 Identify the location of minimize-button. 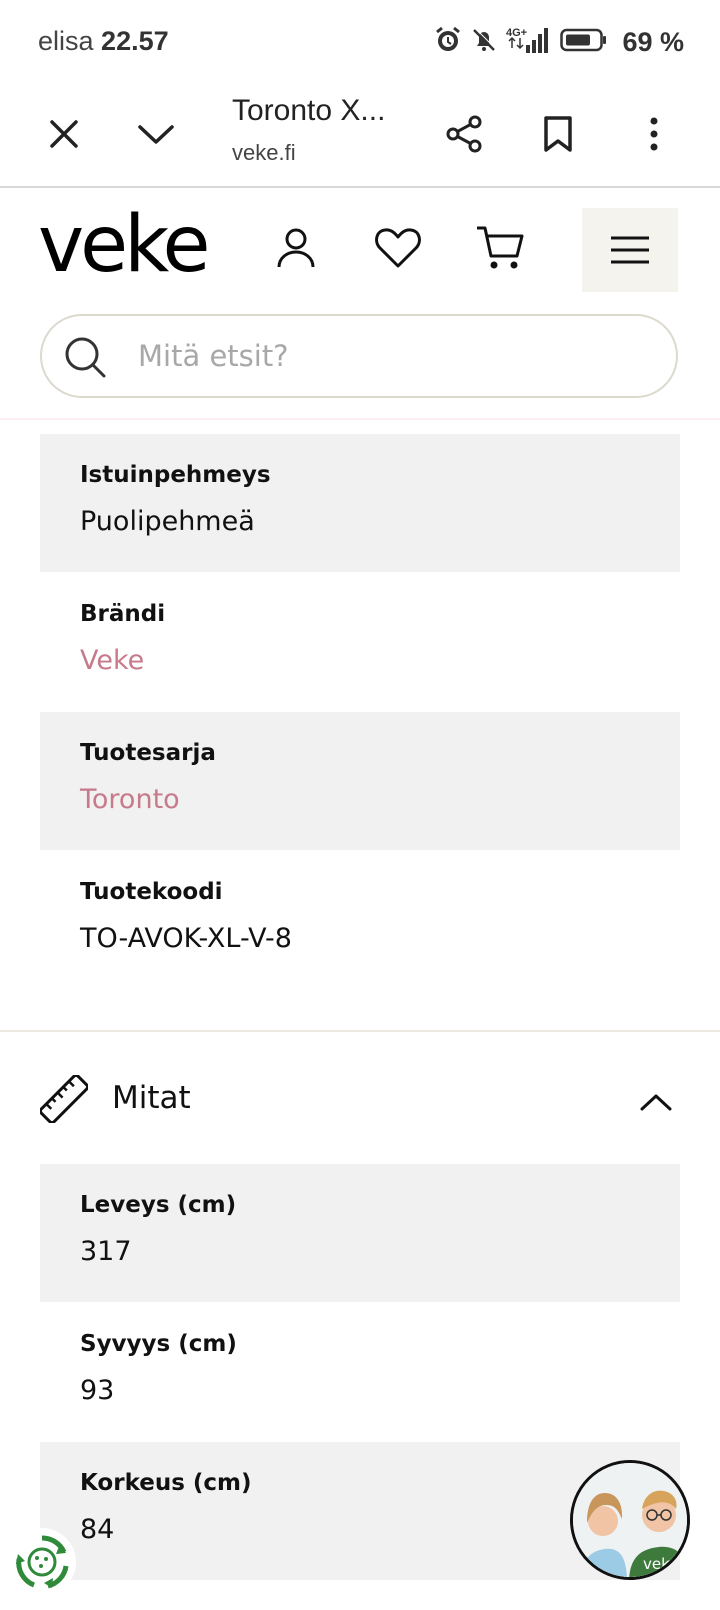
(156, 134).